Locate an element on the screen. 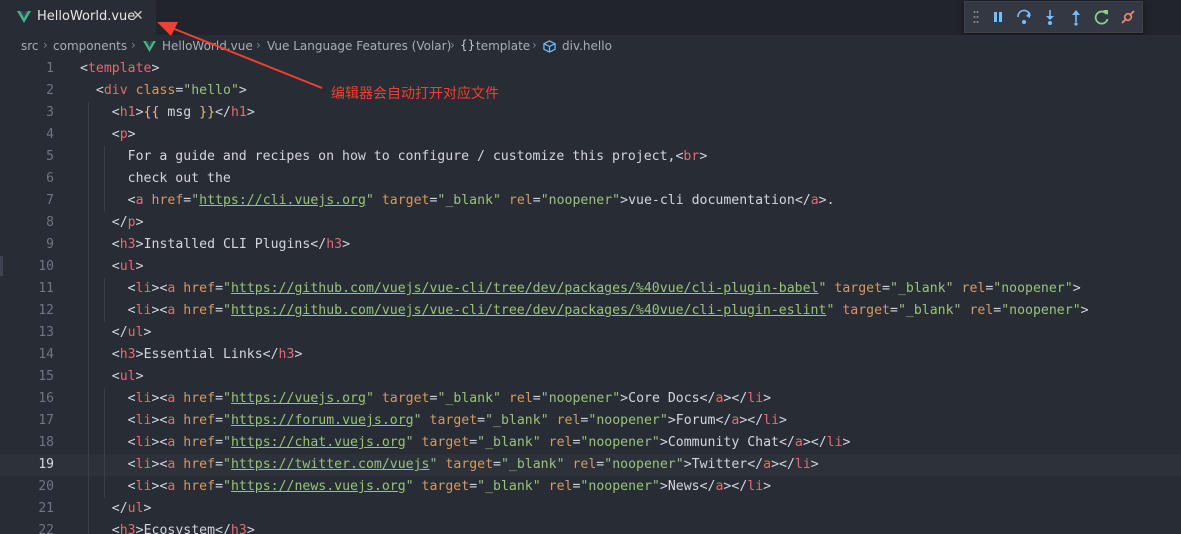  vue-logo-icon is located at coordinates (149, 46).